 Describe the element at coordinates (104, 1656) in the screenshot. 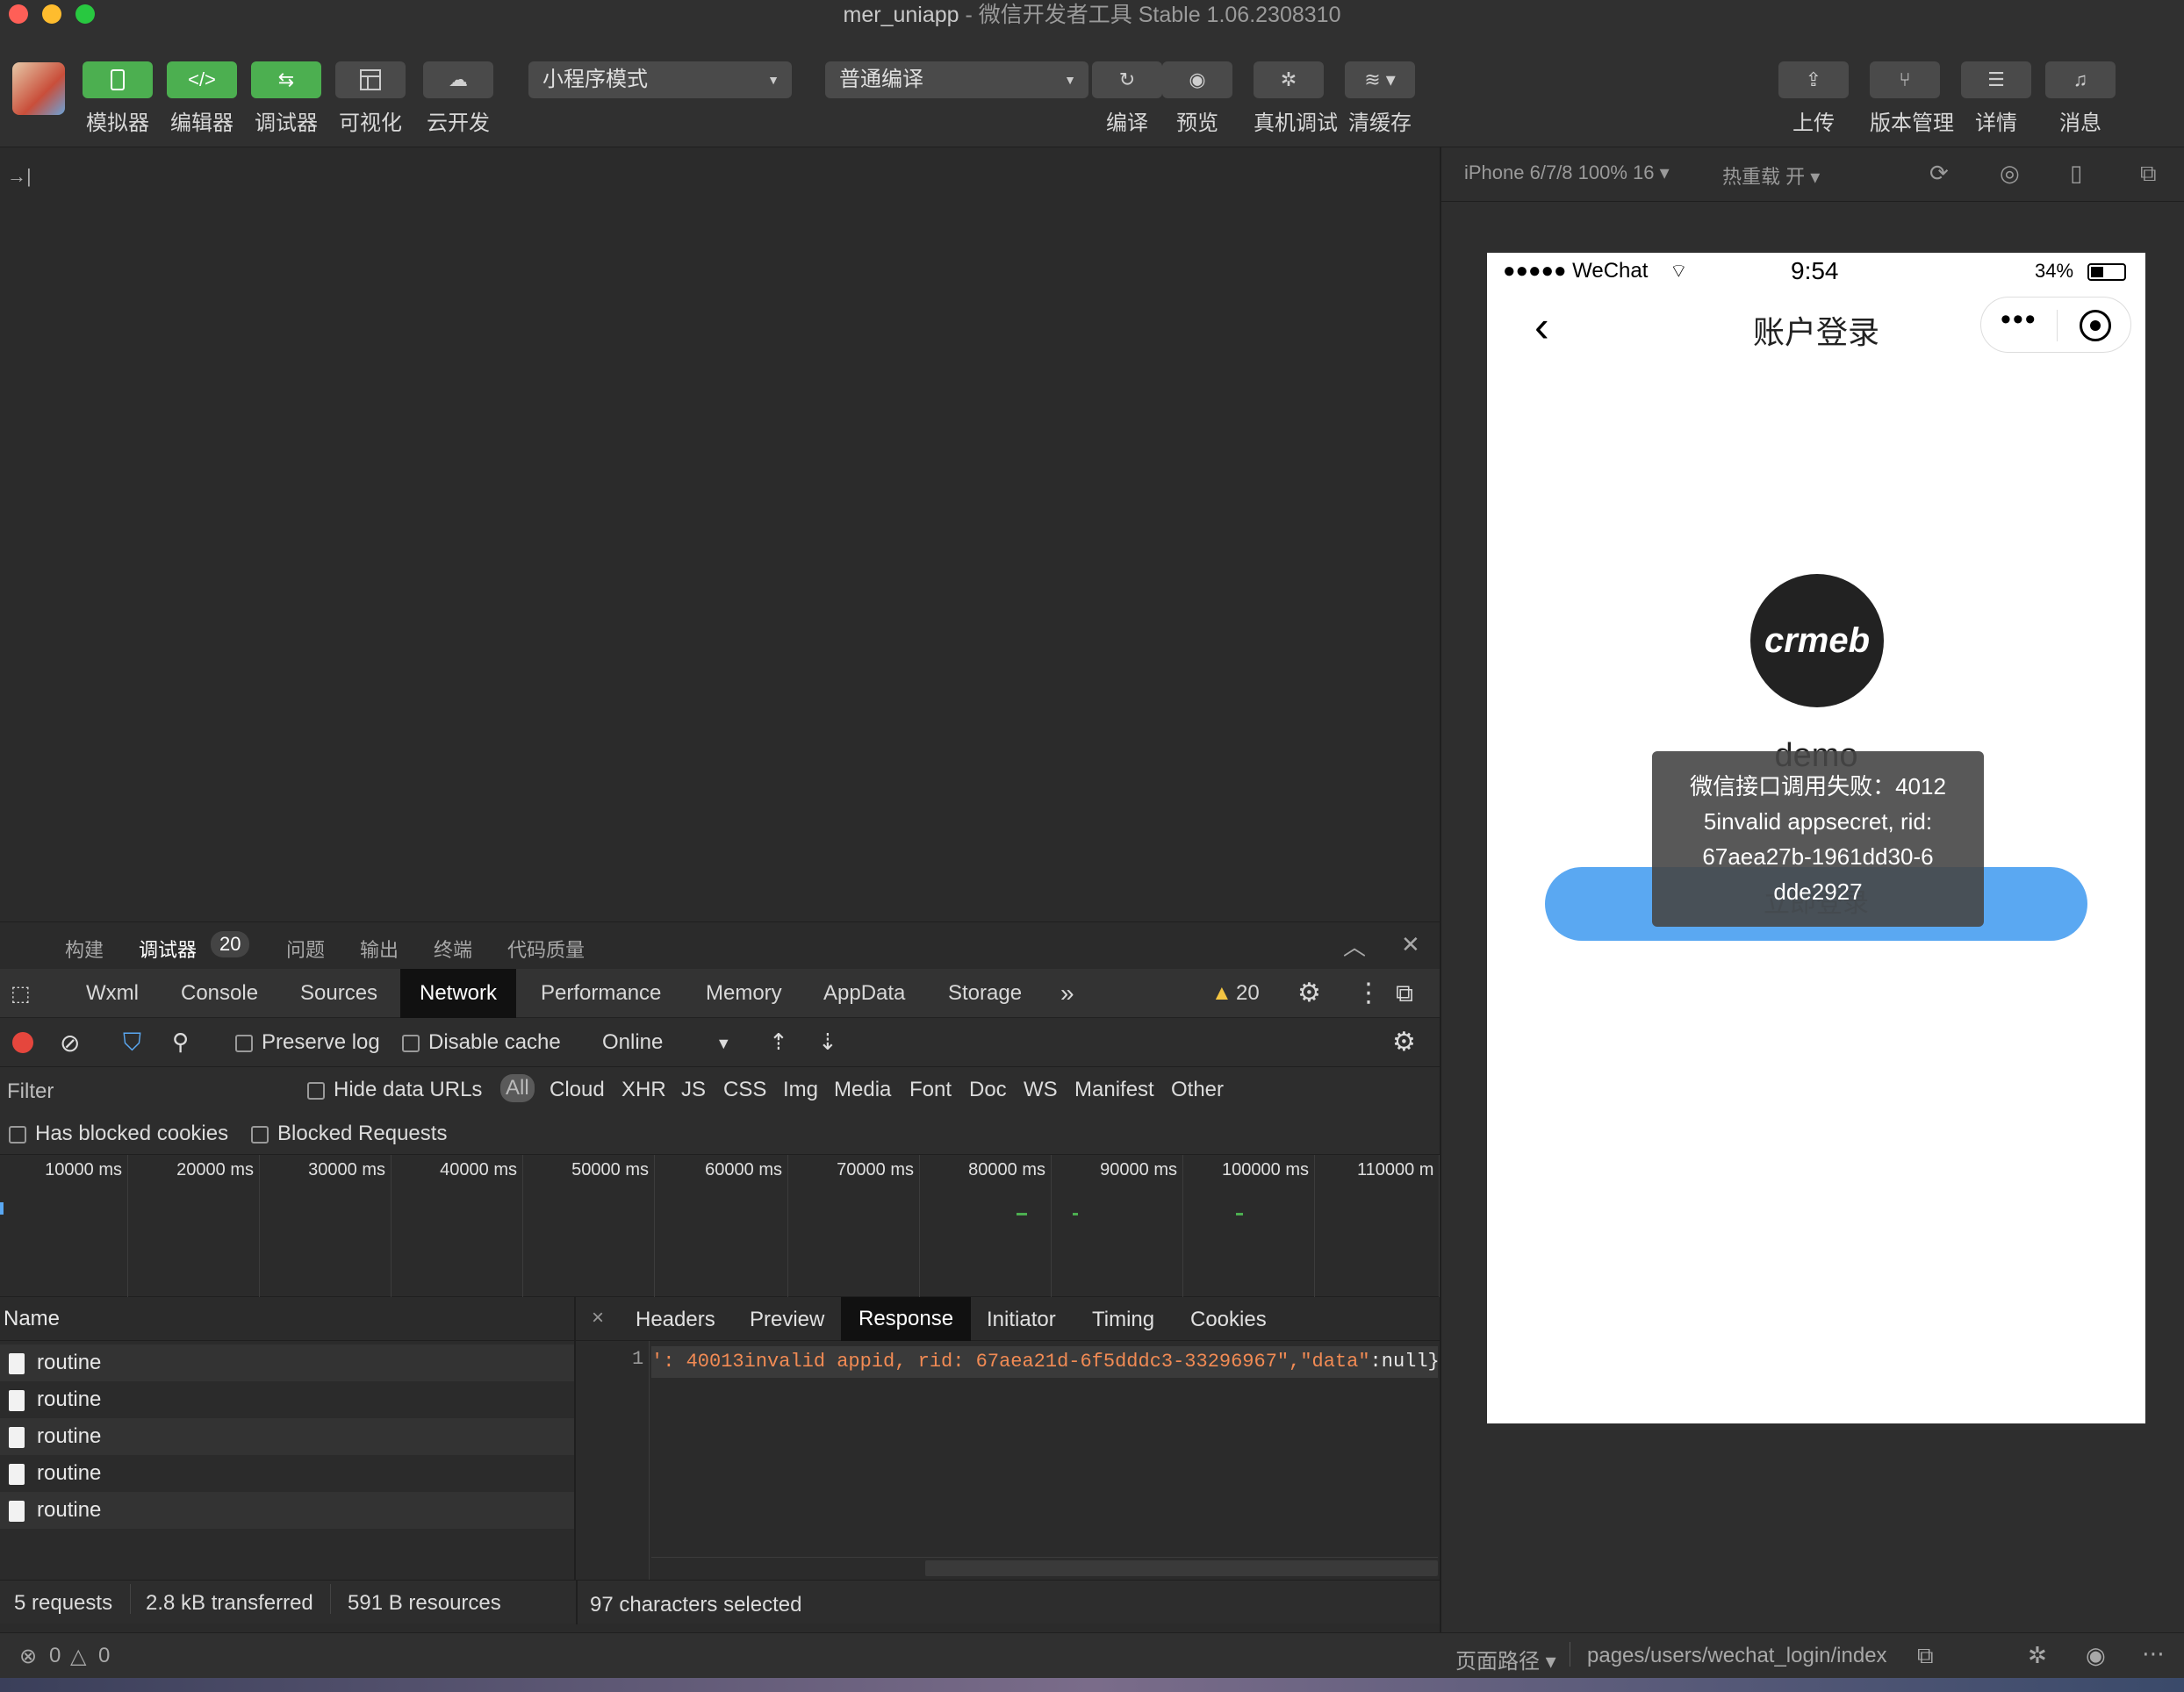

I see `warning-count: 0` at that location.